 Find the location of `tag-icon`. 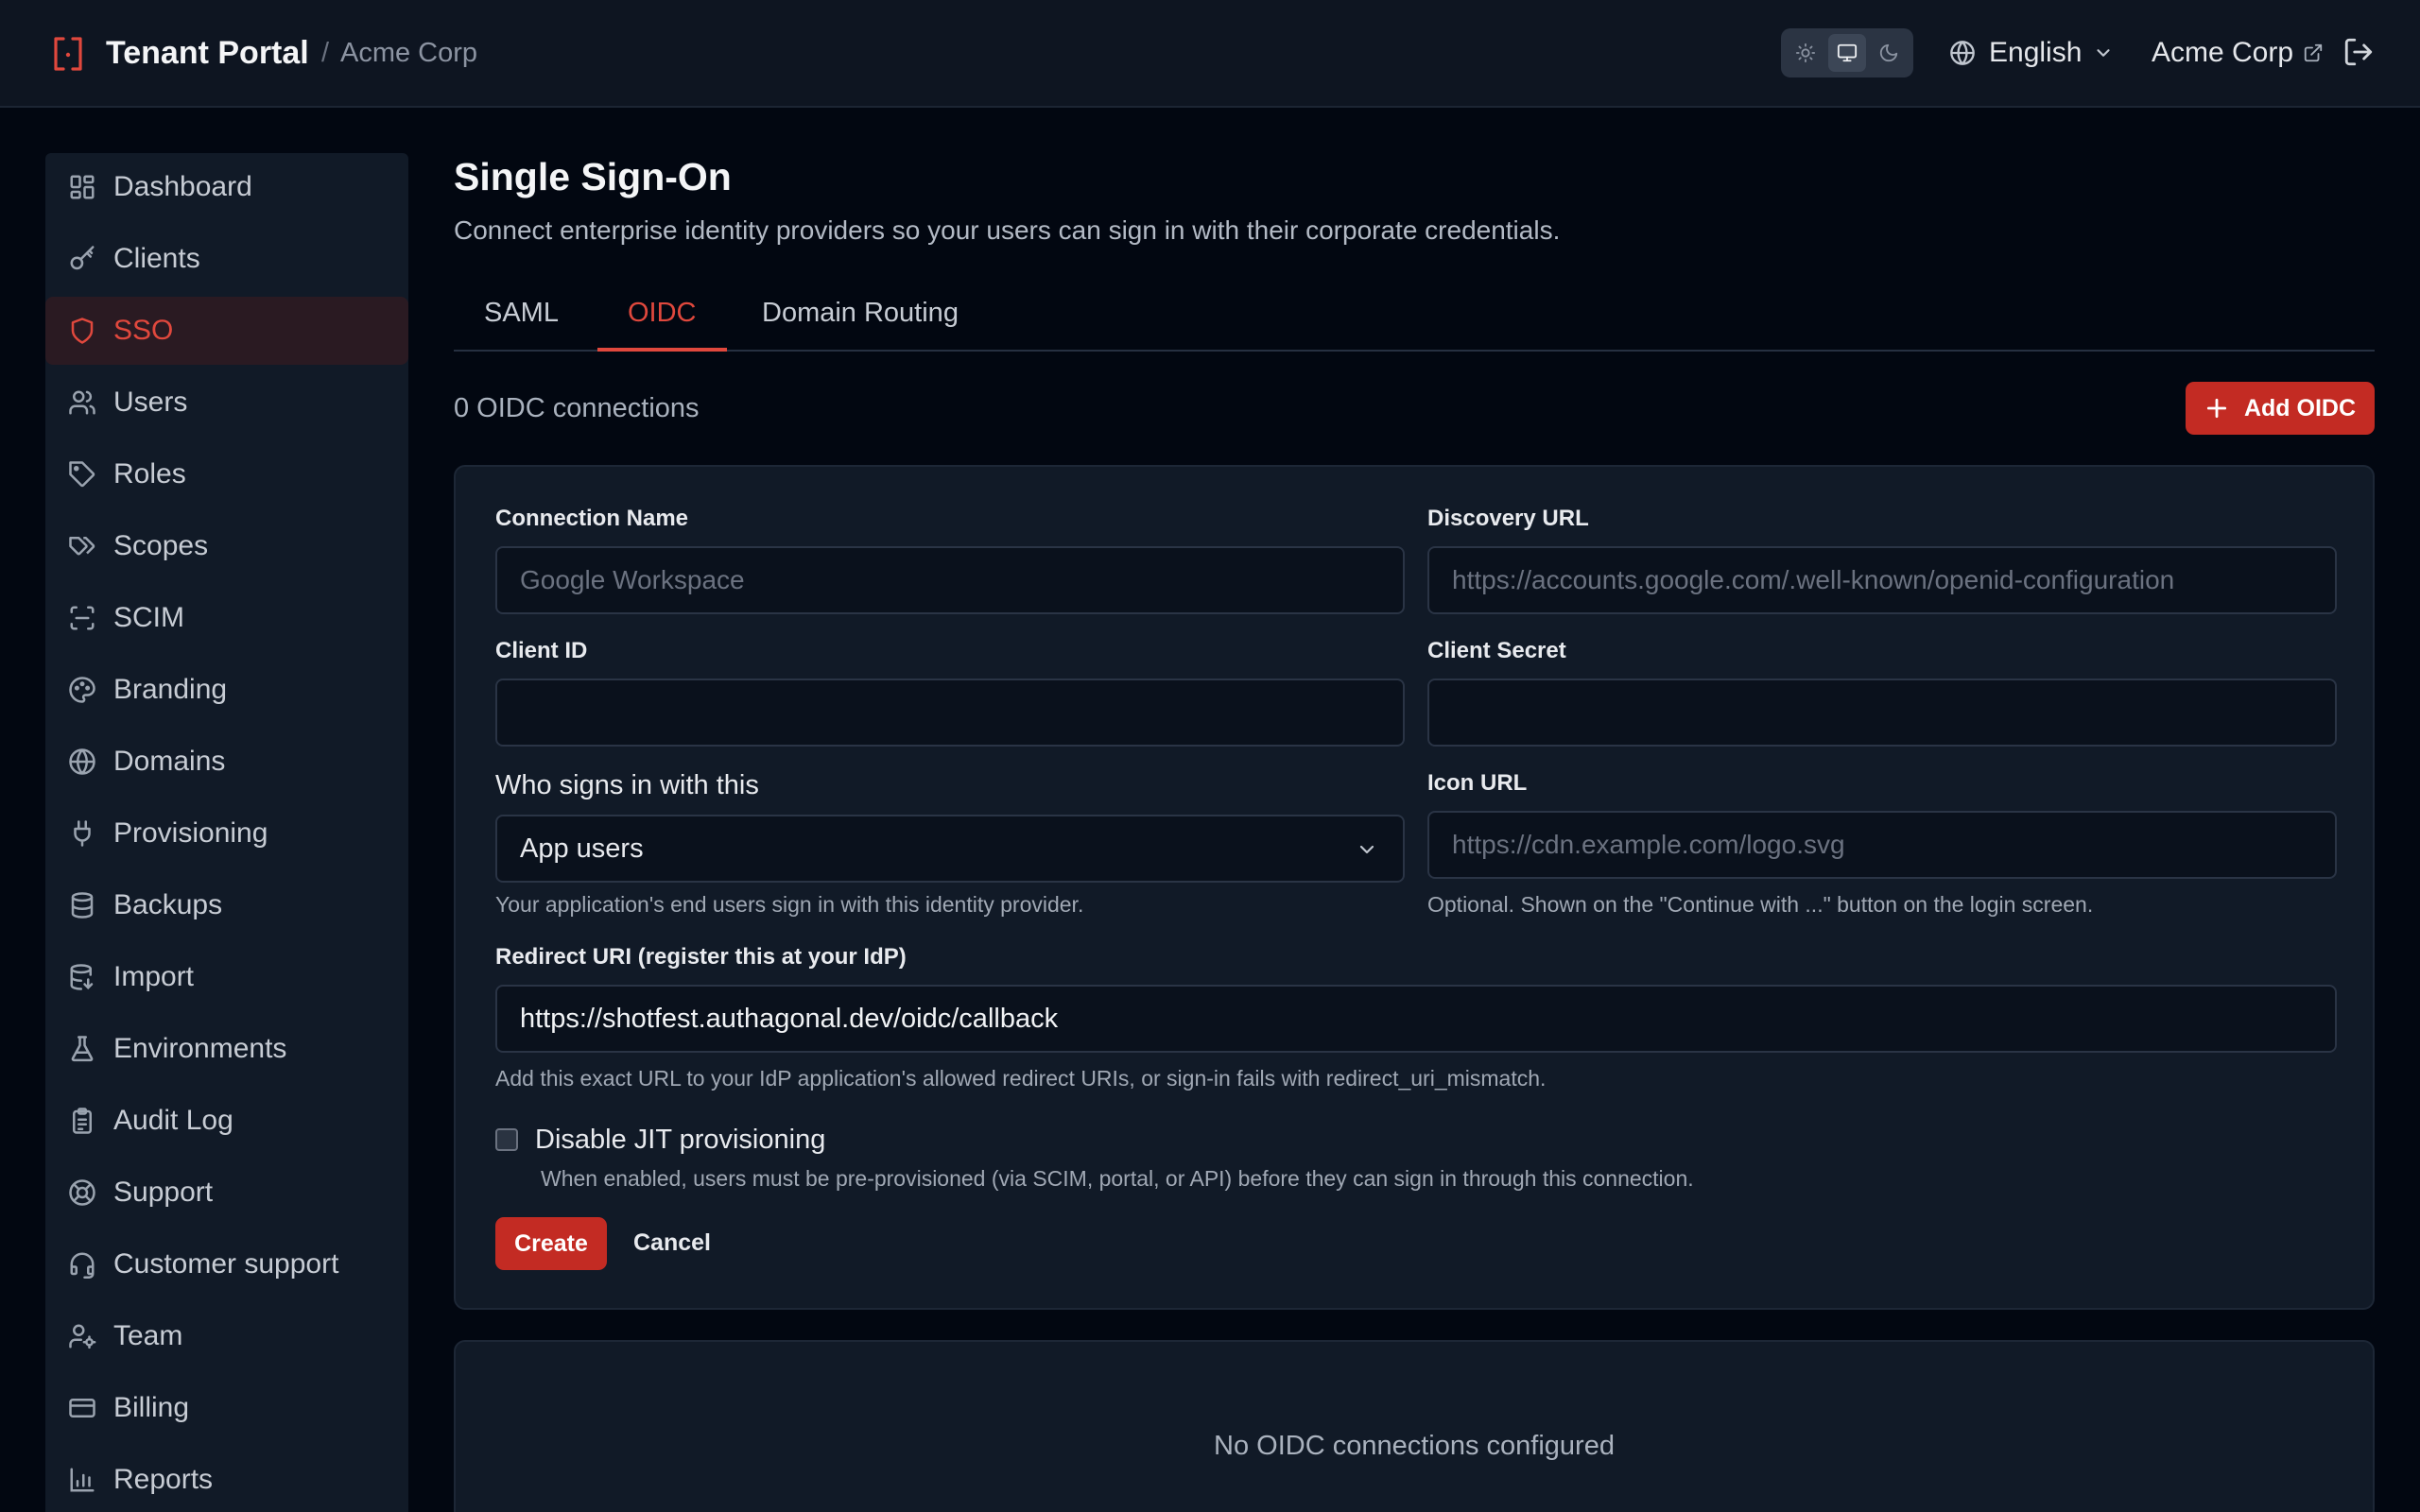

tag-icon is located at coordinates (82, 474).